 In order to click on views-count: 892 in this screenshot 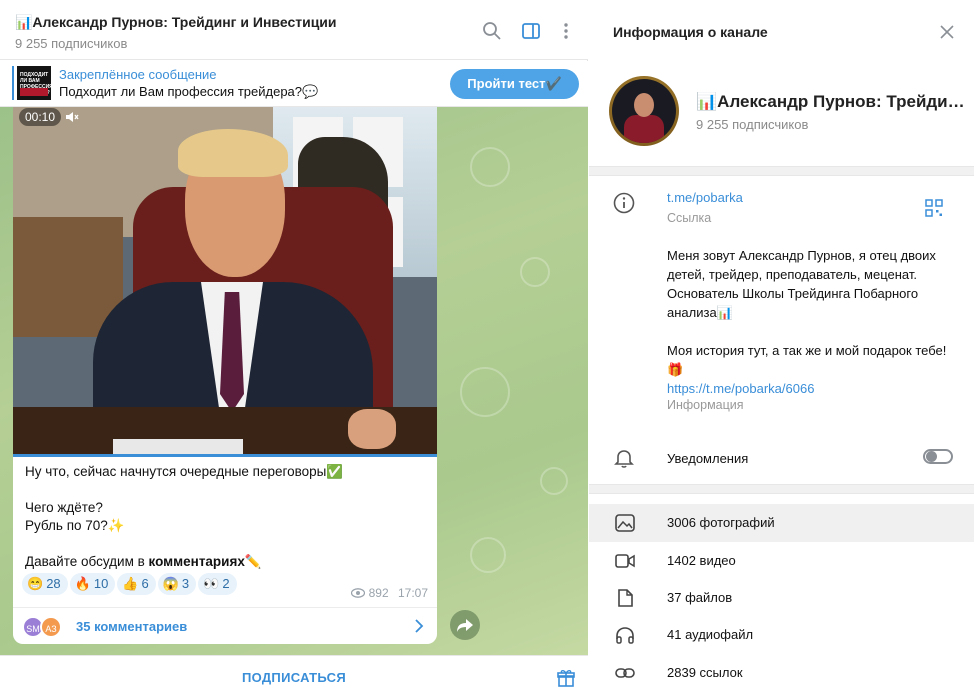, I will do `click(378, 593)`.